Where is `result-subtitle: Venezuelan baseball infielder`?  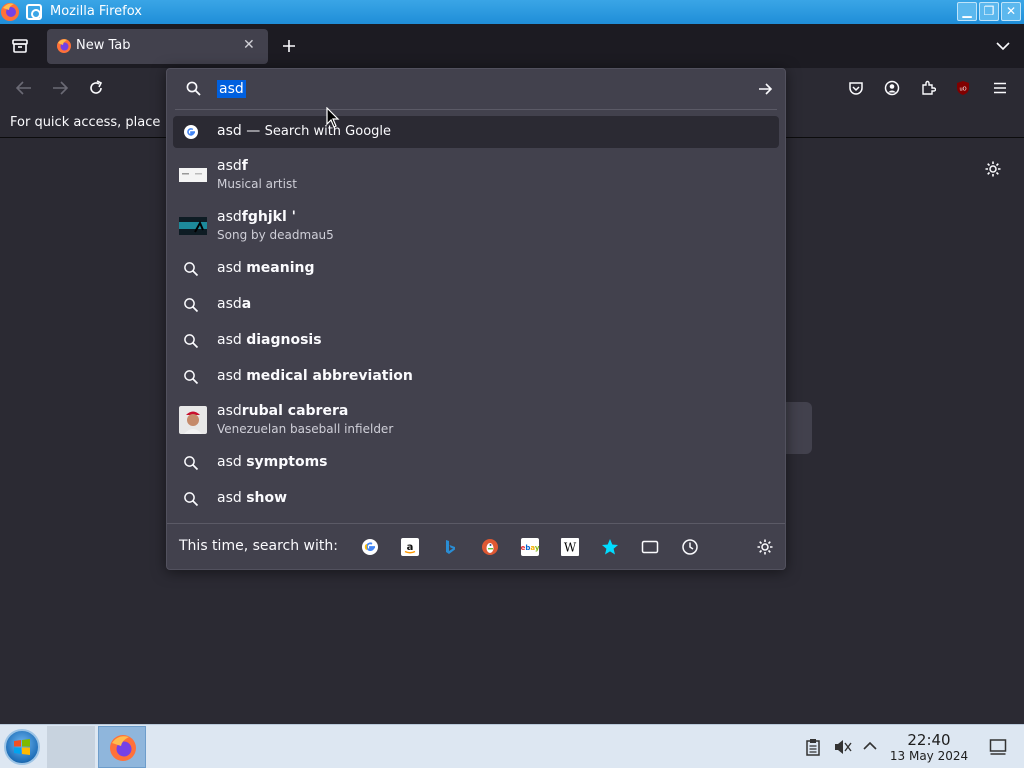
result-subtitle: Venezuelan baseball infielder is located at coordinates (305, 429).